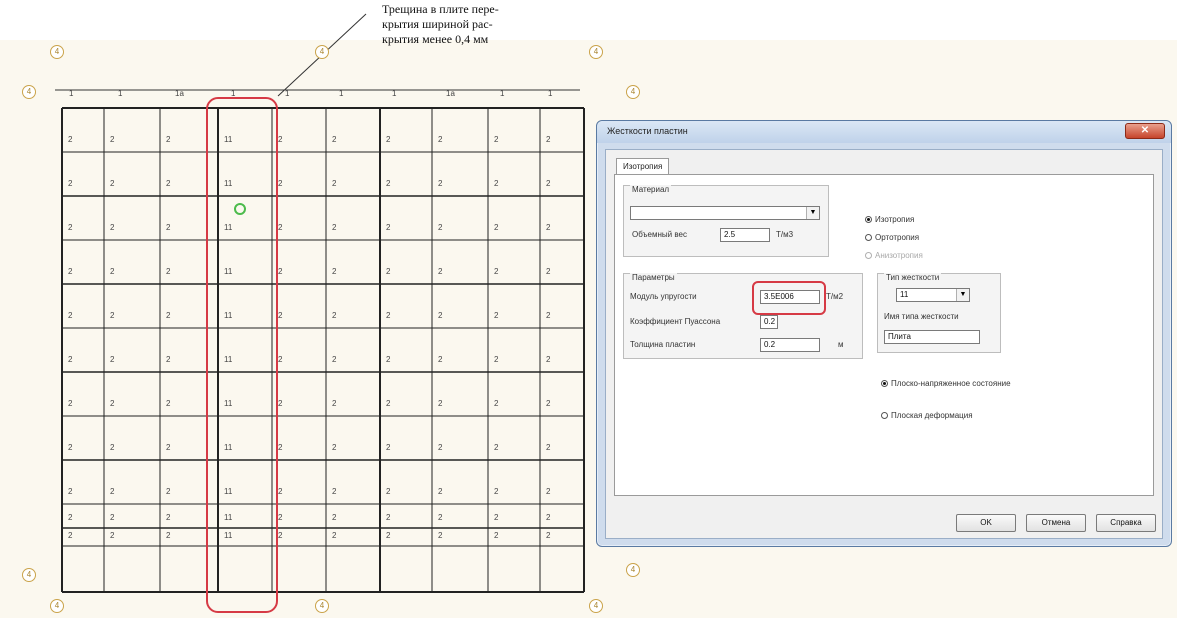 This screenshot has height=618, width=1177. I want to click on radio-dot, so click(868, 237).